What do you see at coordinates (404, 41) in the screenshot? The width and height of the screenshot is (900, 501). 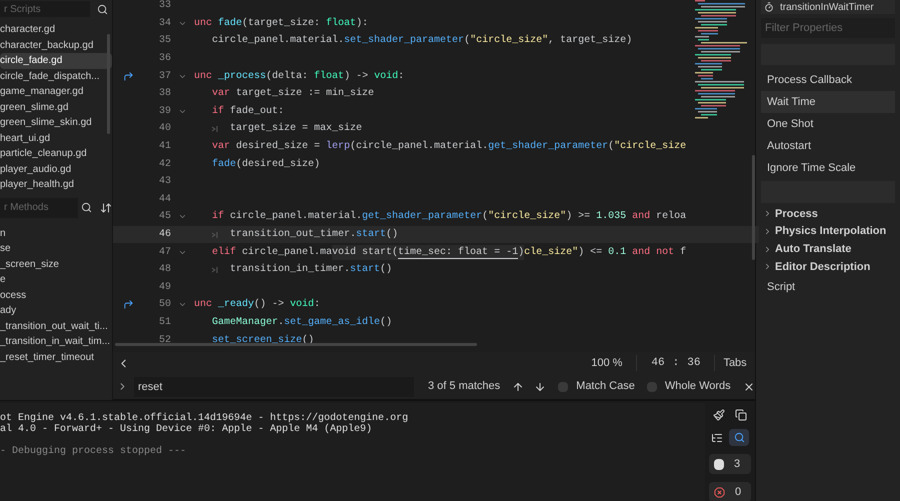 I see `code-token: set_shader_parameter` at bounding box center [404, 41].